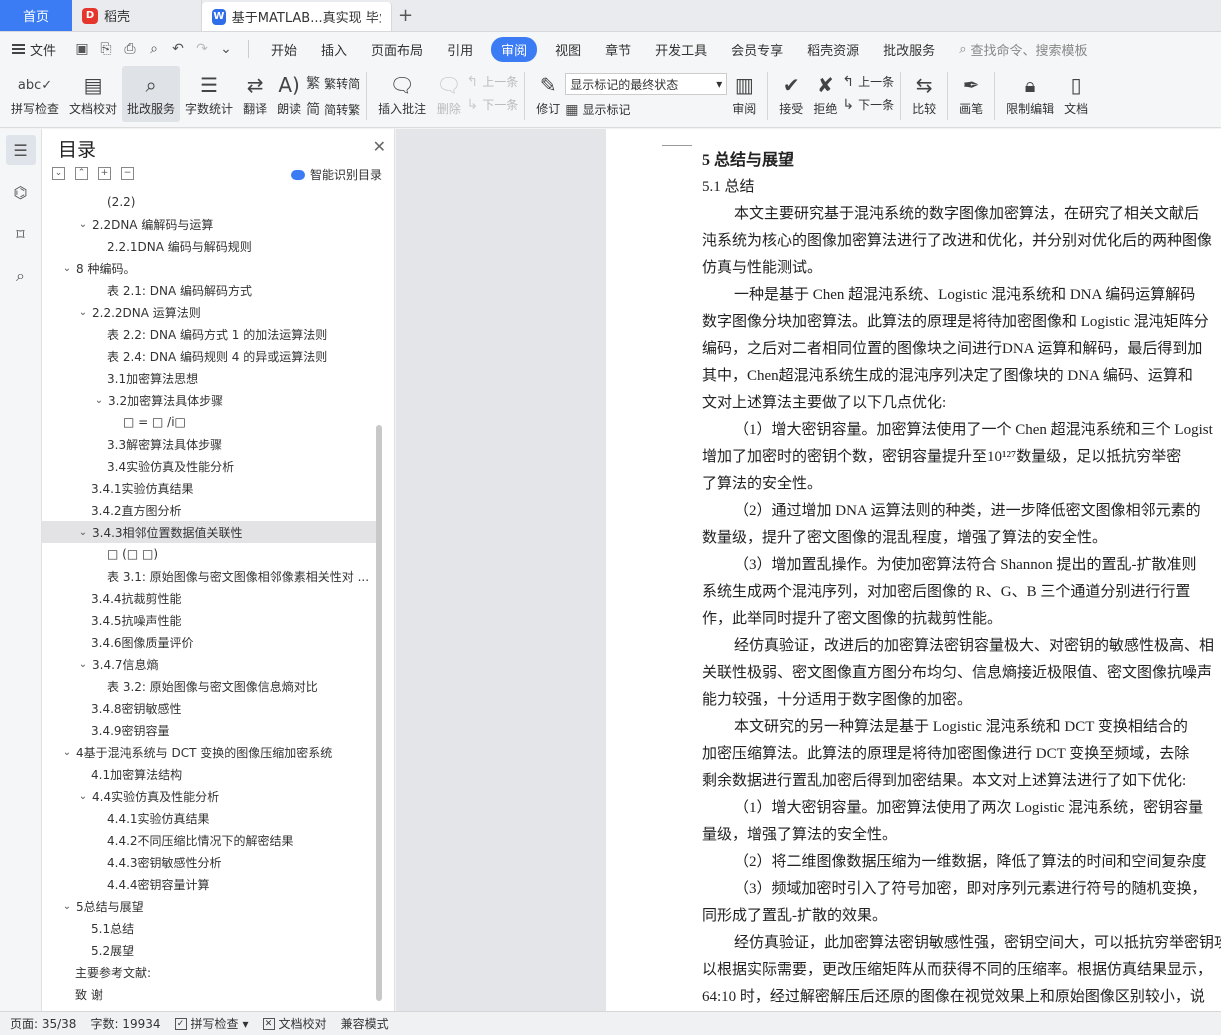 The width and height of the screenshot is (1221, 1035). What do you see at coordinates (212, 488) in the screenshot?
I see `toc-item: 3.4.1实验仿真结果` at bounding box center [212, 488].